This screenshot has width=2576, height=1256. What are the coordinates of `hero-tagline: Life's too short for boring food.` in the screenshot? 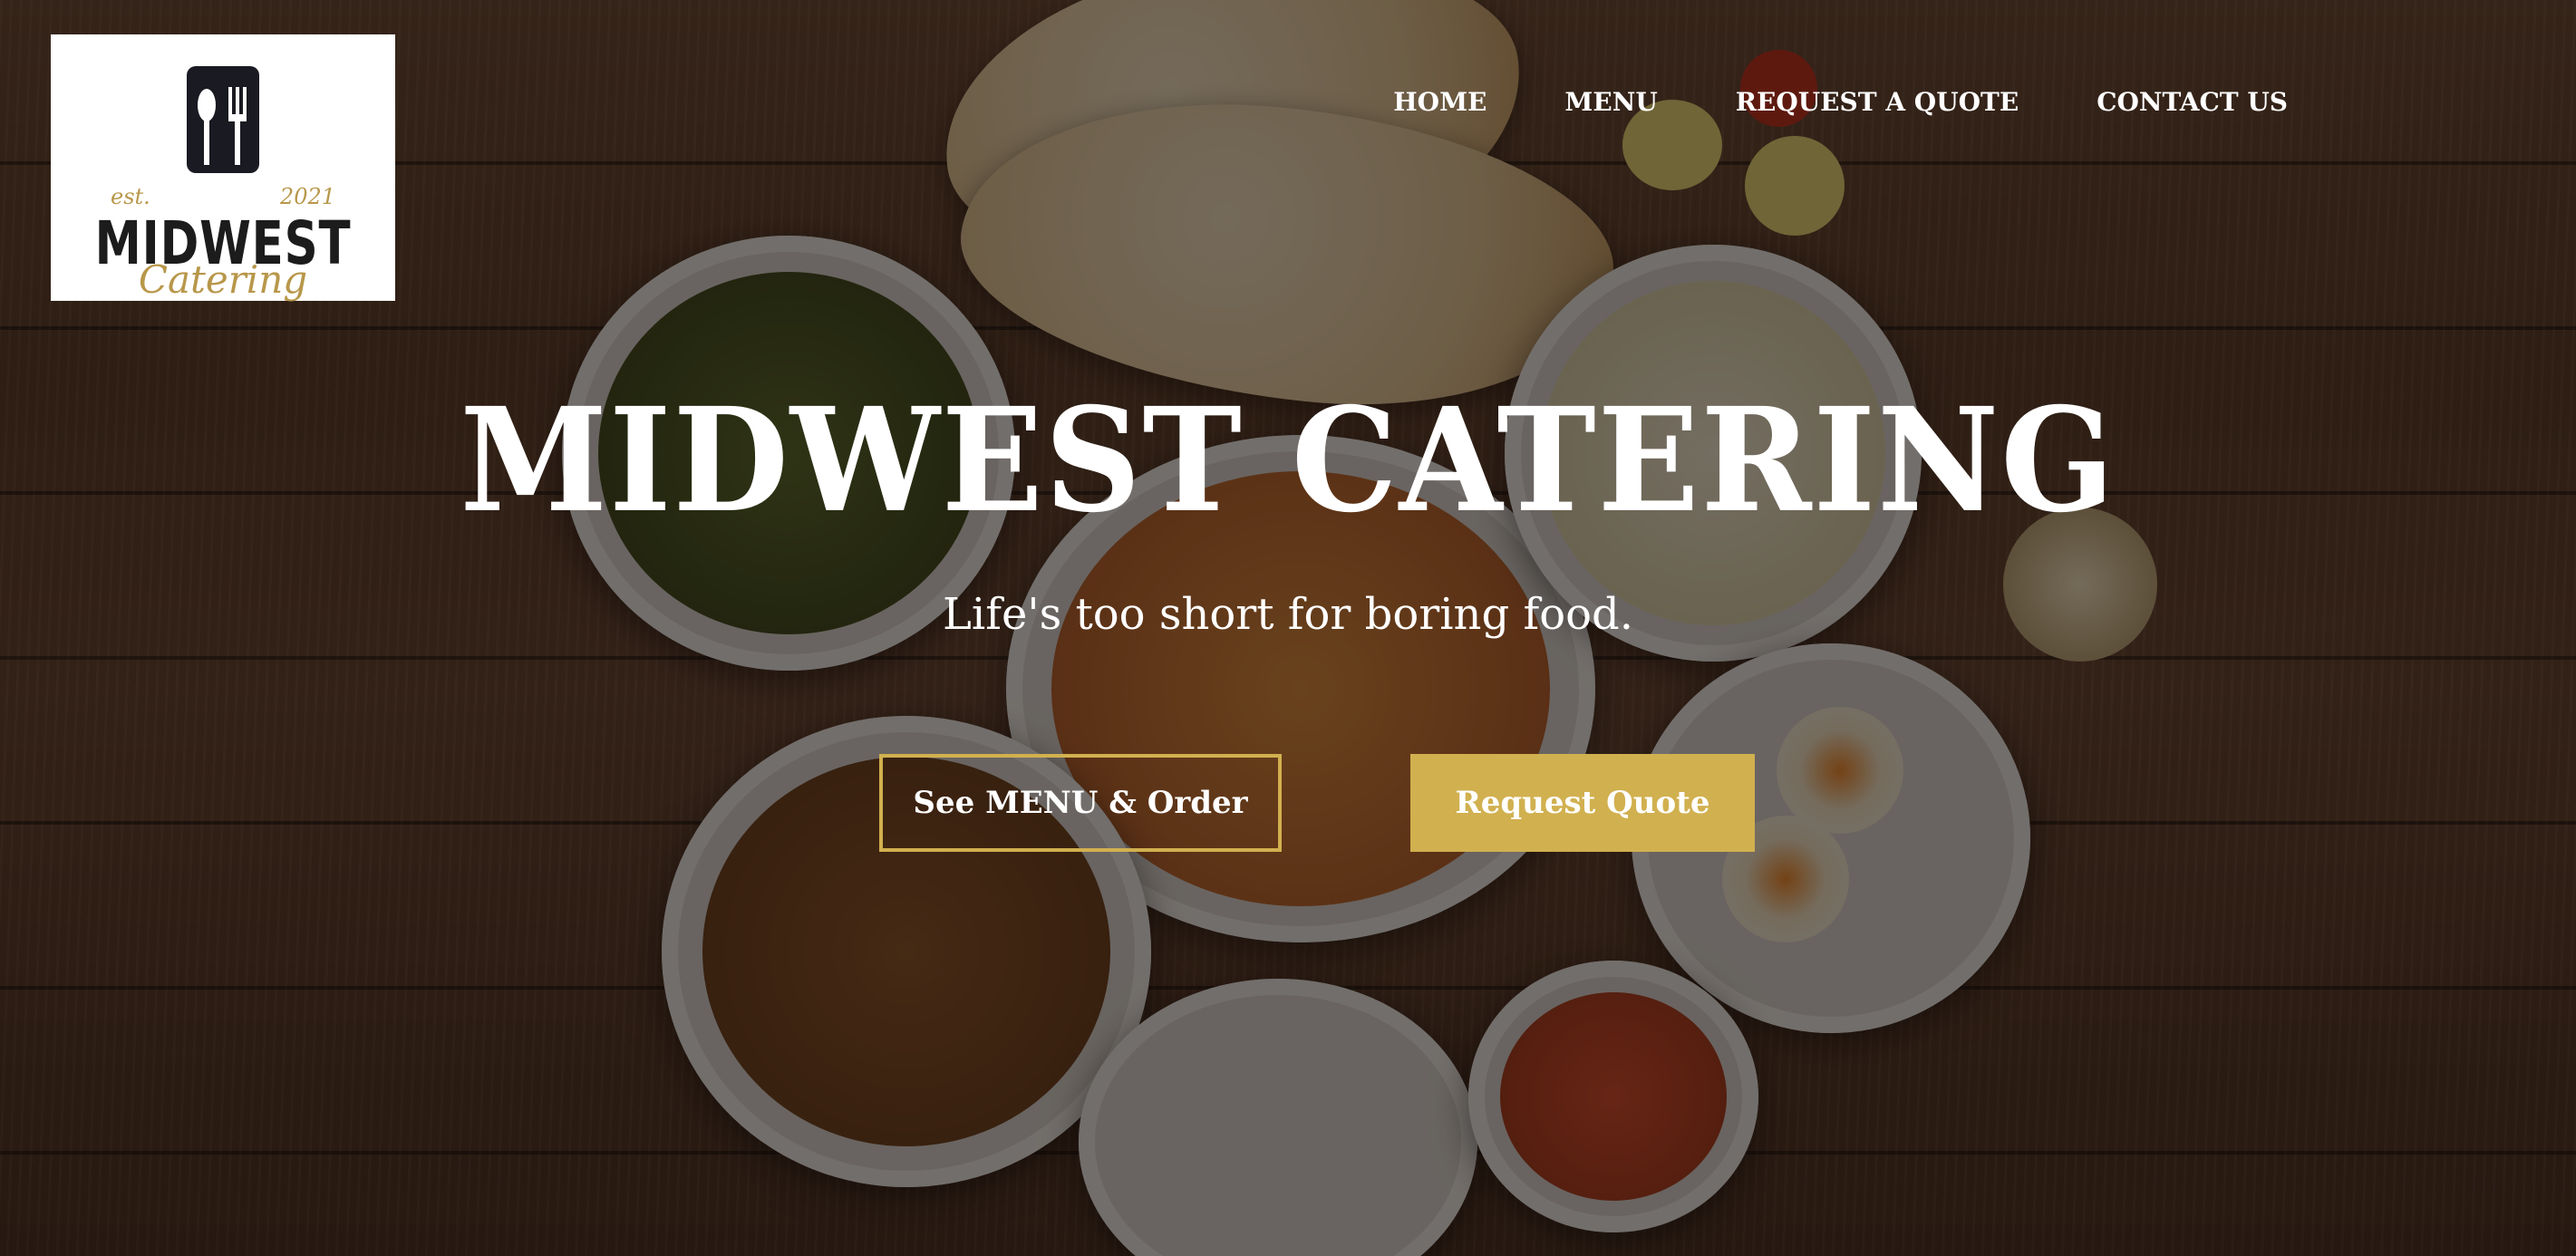 It's located at (1288, 614).